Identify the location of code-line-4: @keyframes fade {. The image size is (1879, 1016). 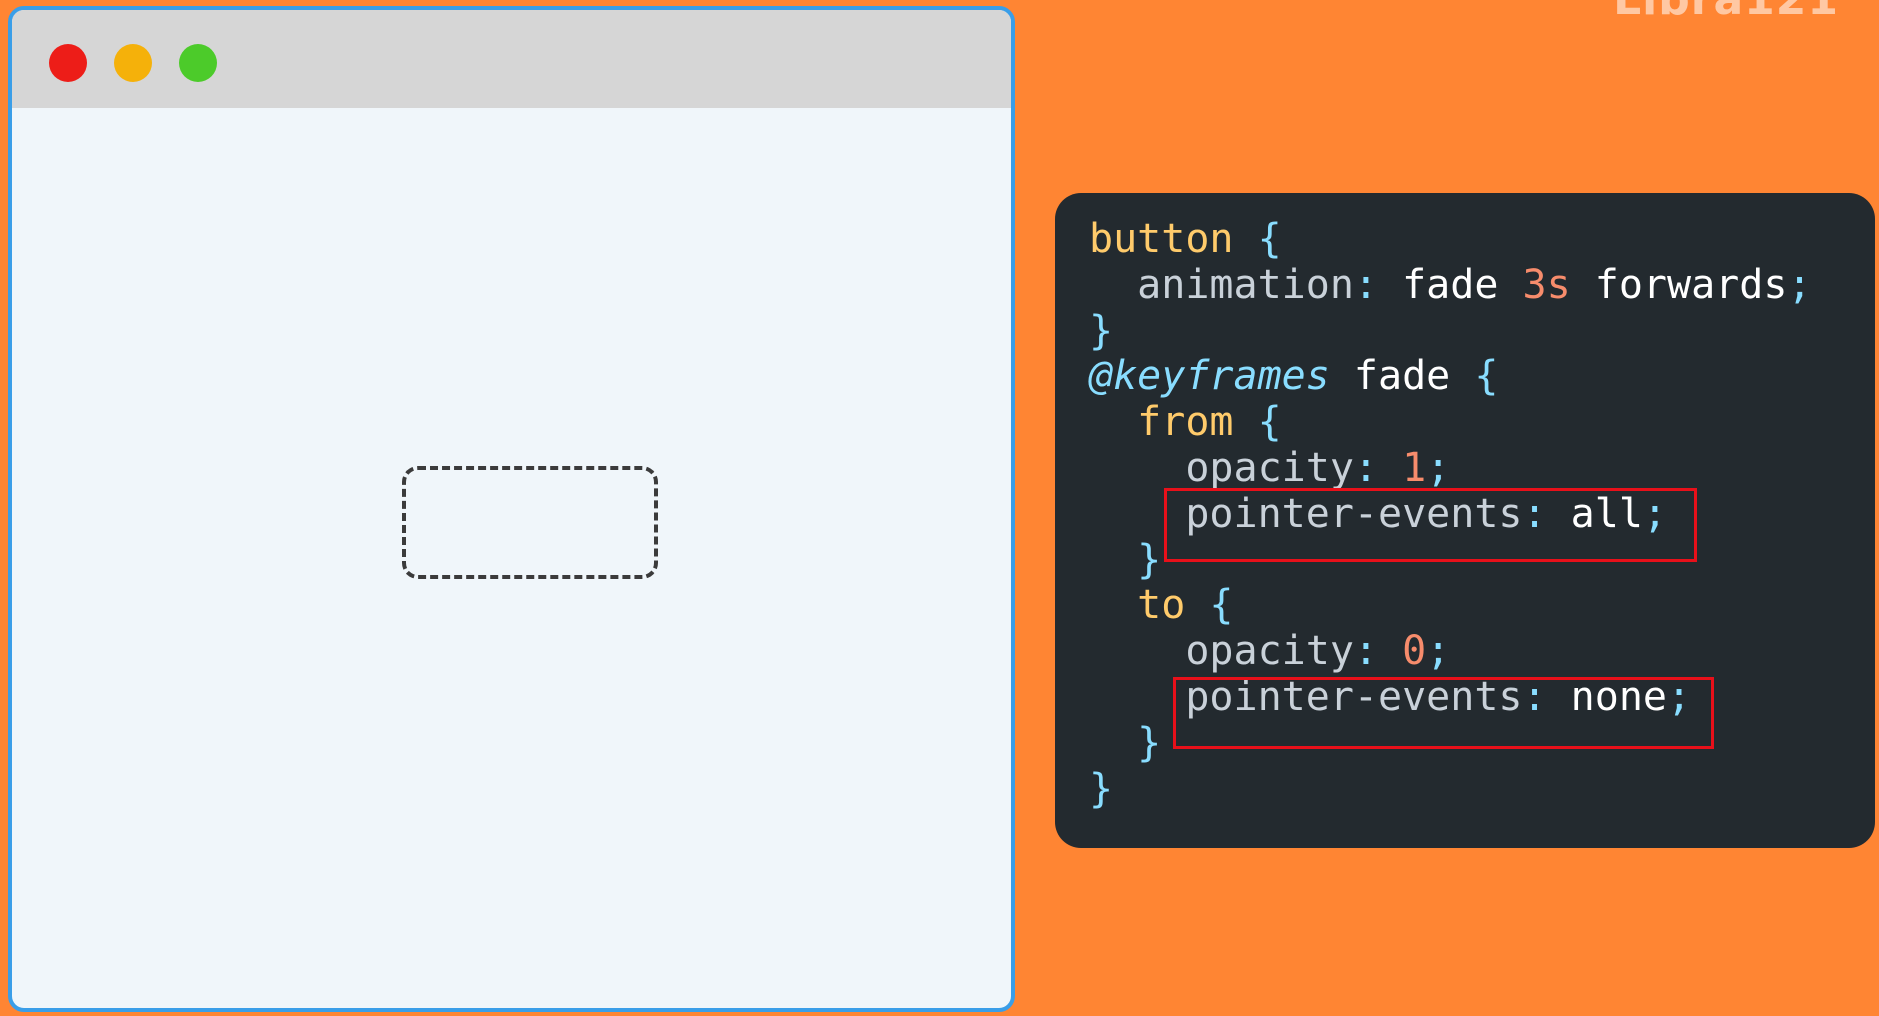
(1293, 376).